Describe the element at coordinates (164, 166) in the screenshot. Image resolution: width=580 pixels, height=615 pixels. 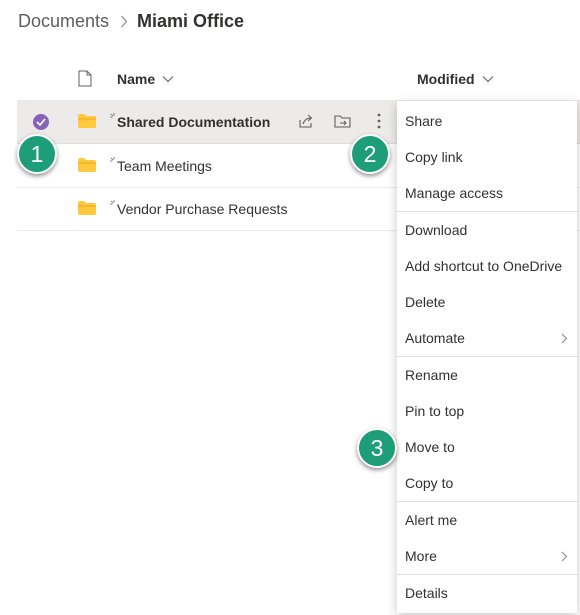
I see `row-name: Team Meetings` at that location.